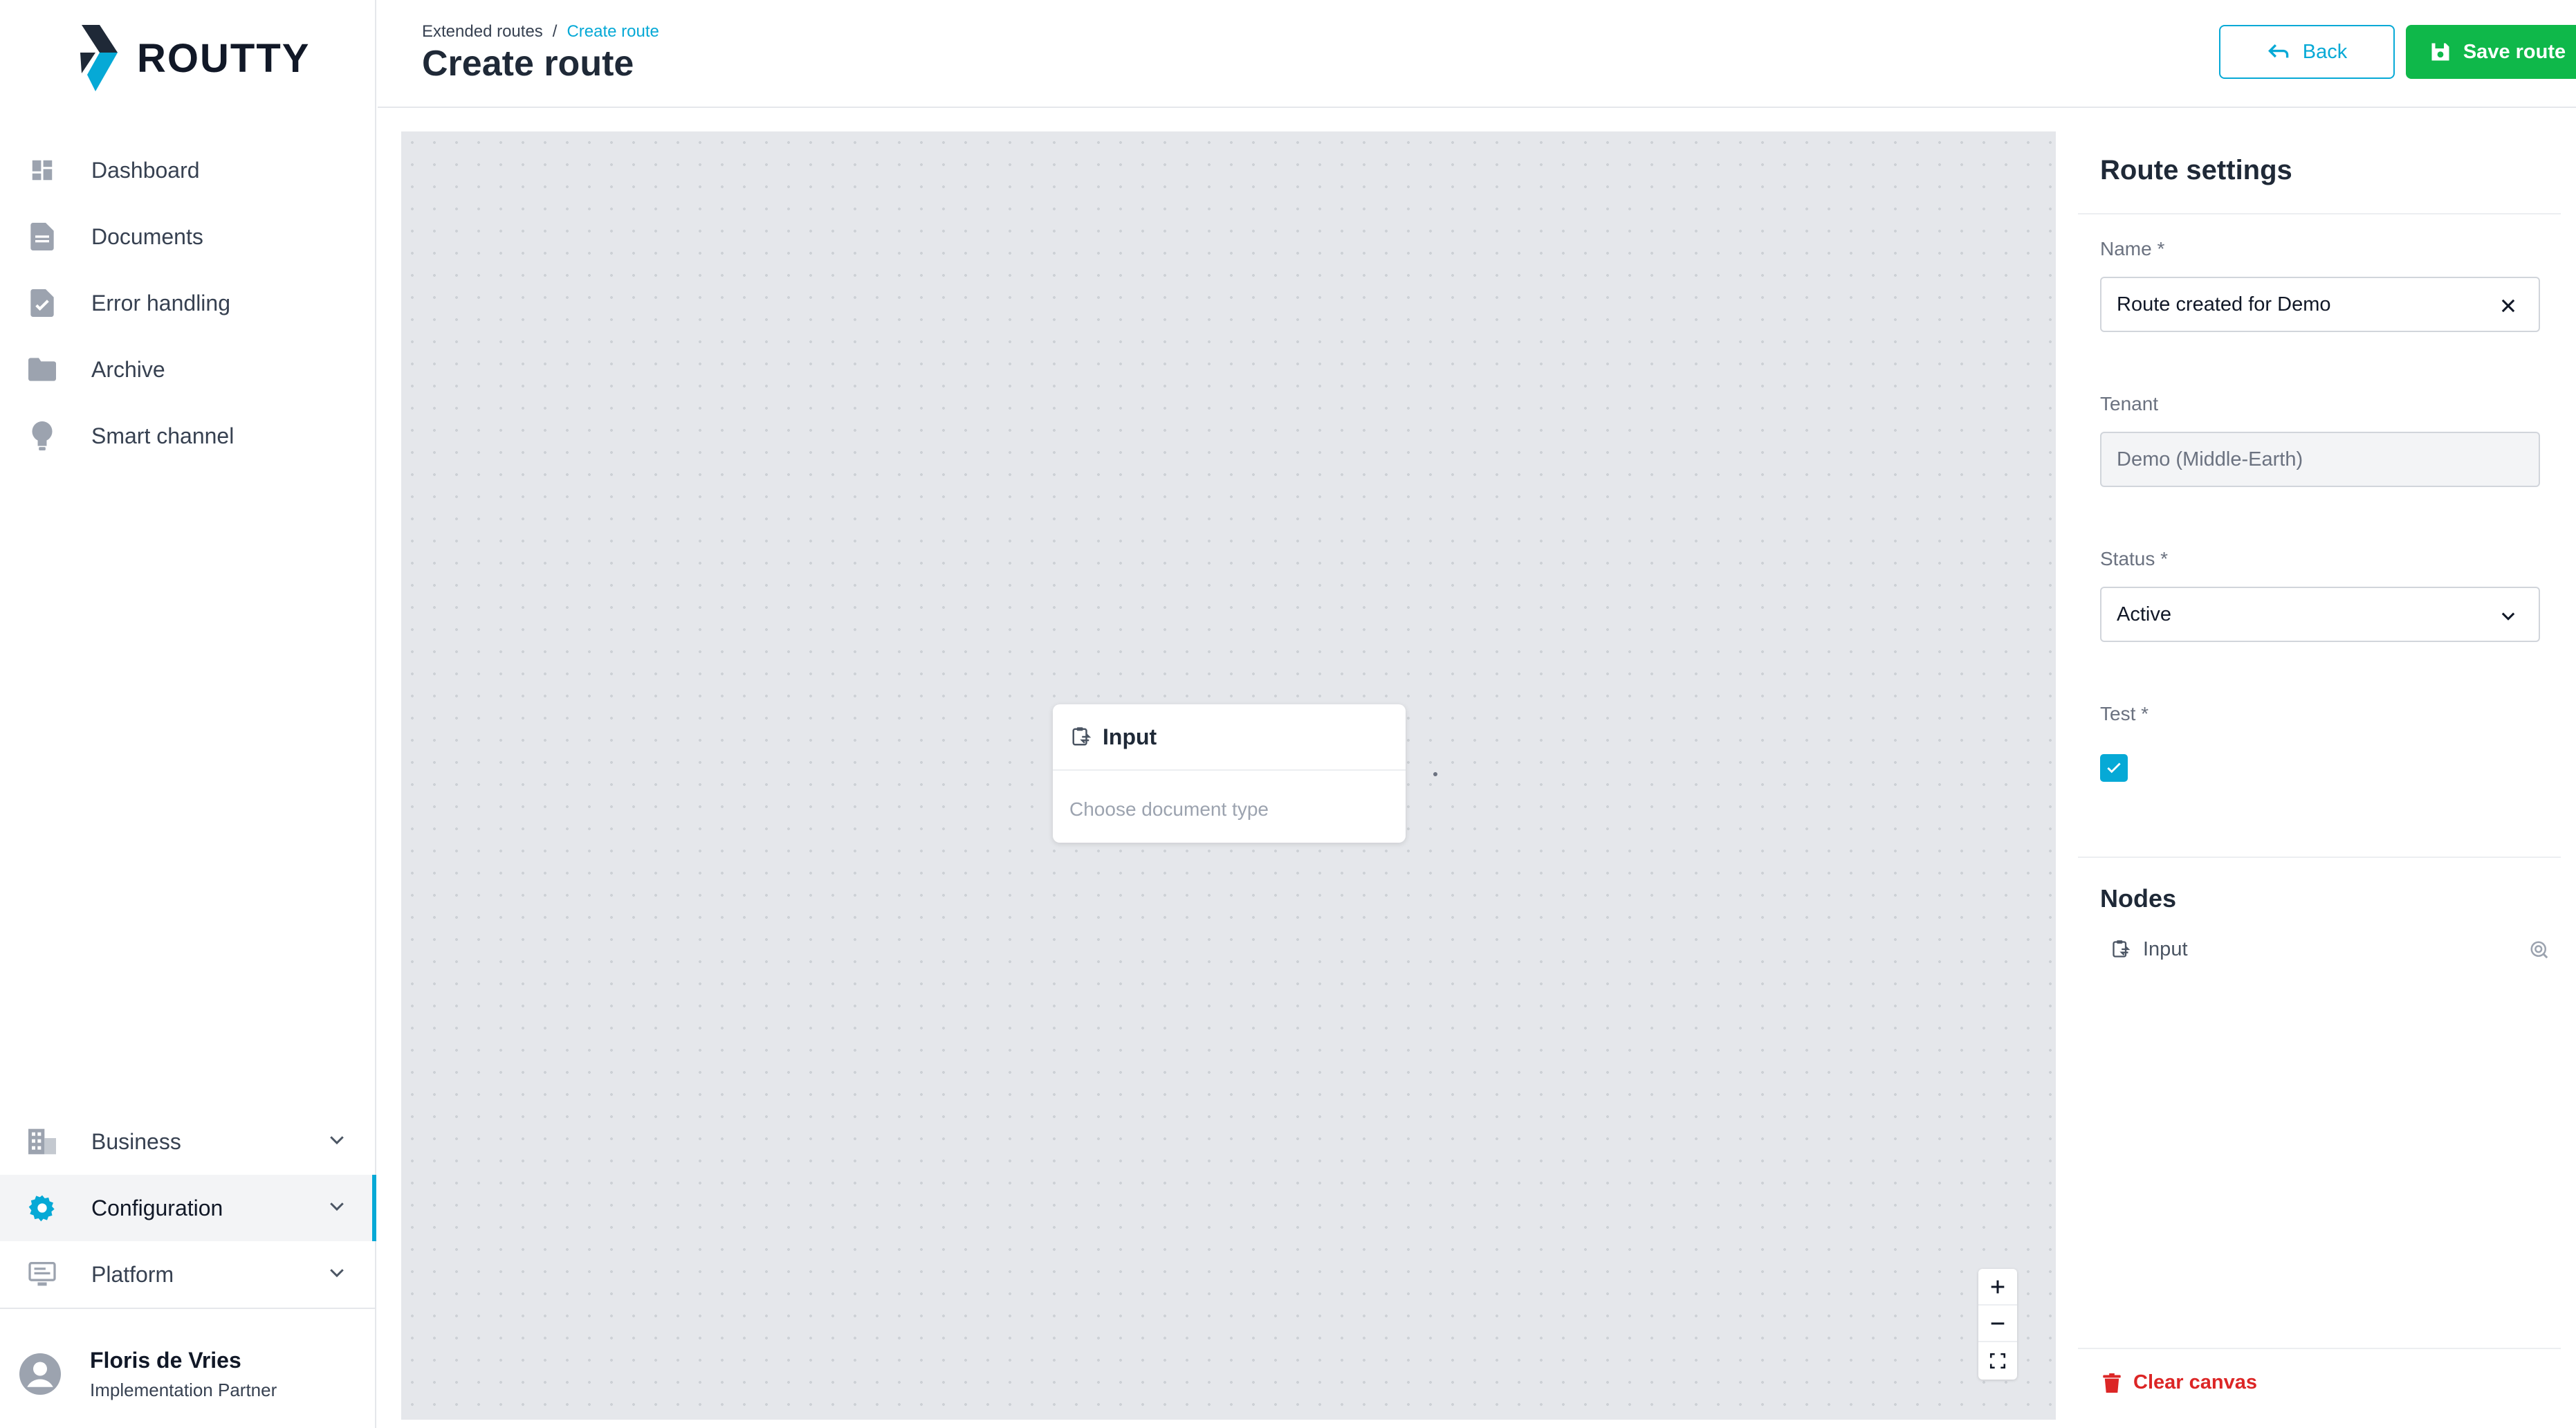  I want to click on dashboard-icon, so click(42, 170).